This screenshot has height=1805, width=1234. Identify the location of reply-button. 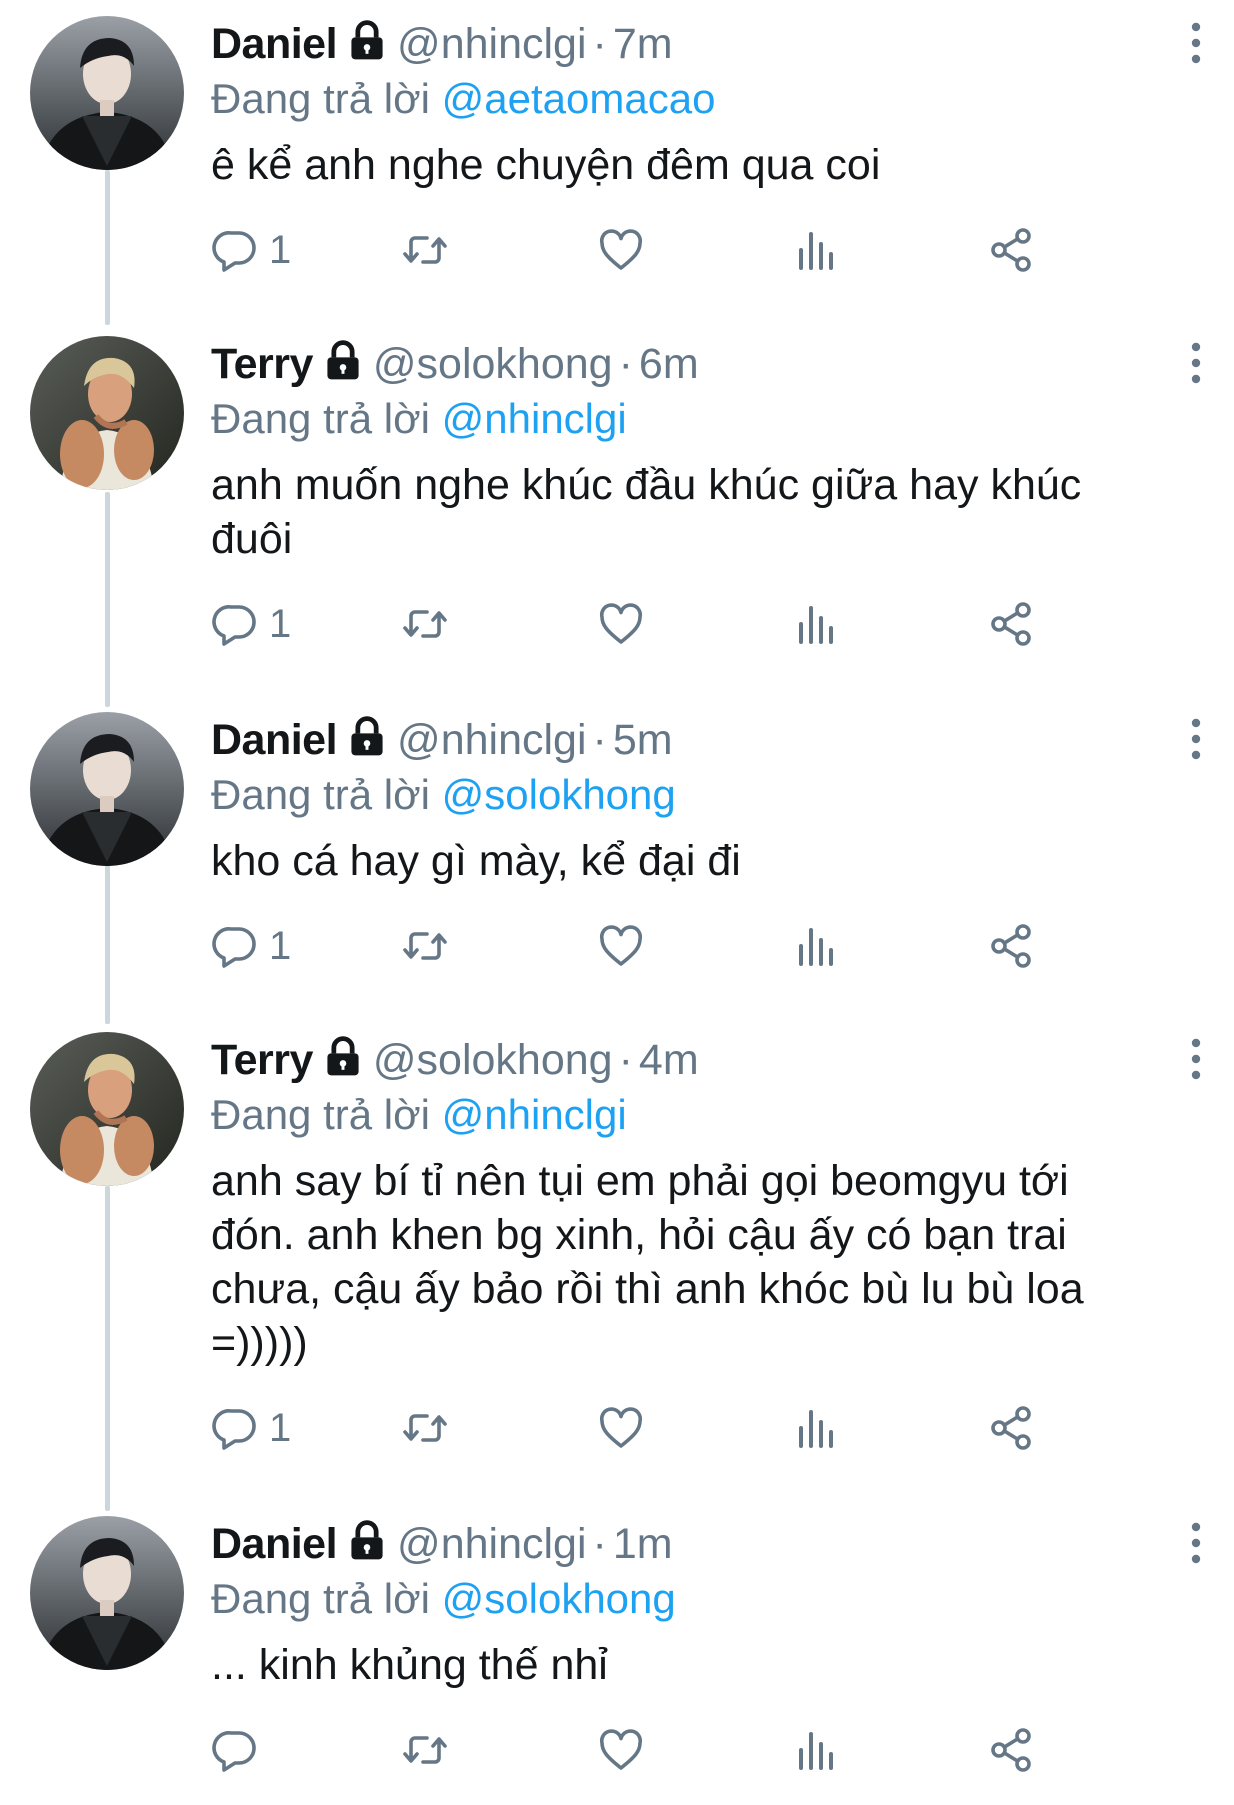
(240, 1750).